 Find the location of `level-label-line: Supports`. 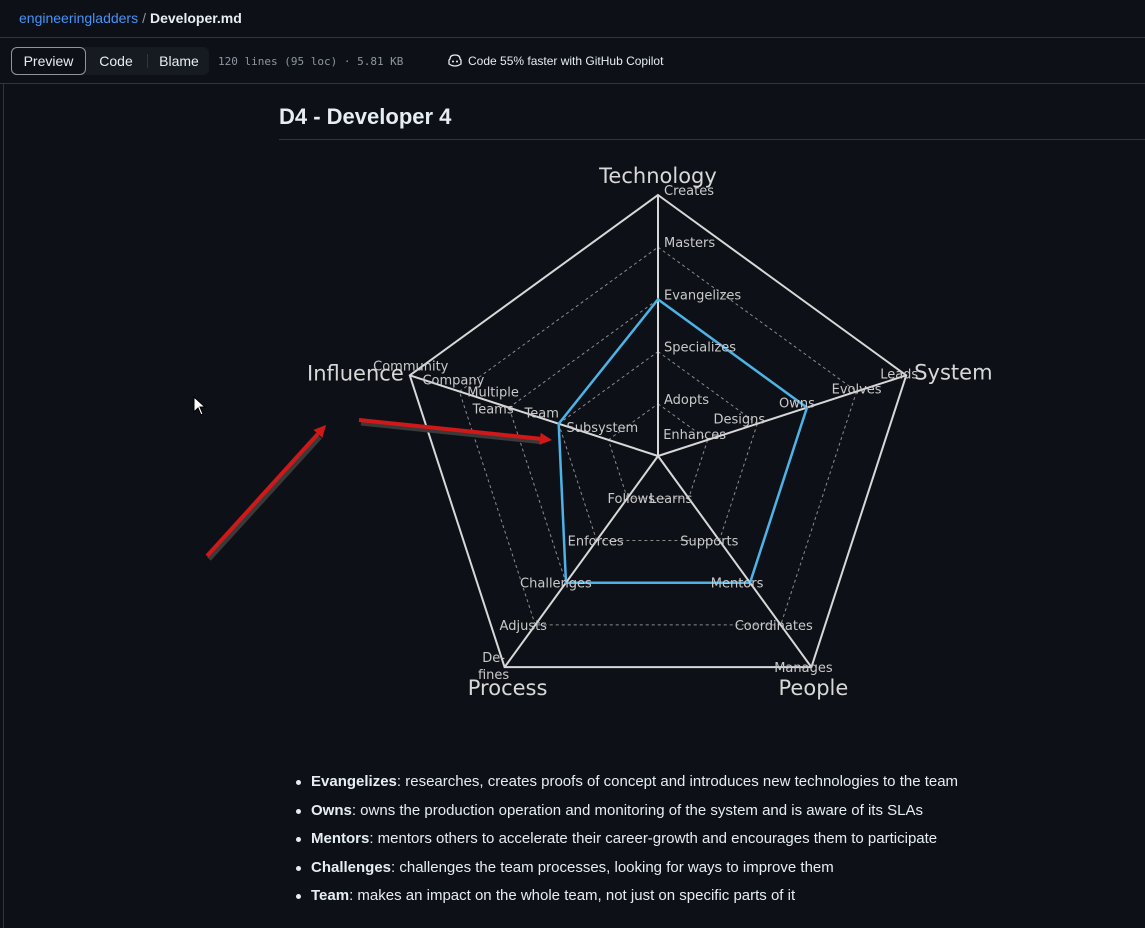

level-label-line: Supports is located at coordinates (709, 541).